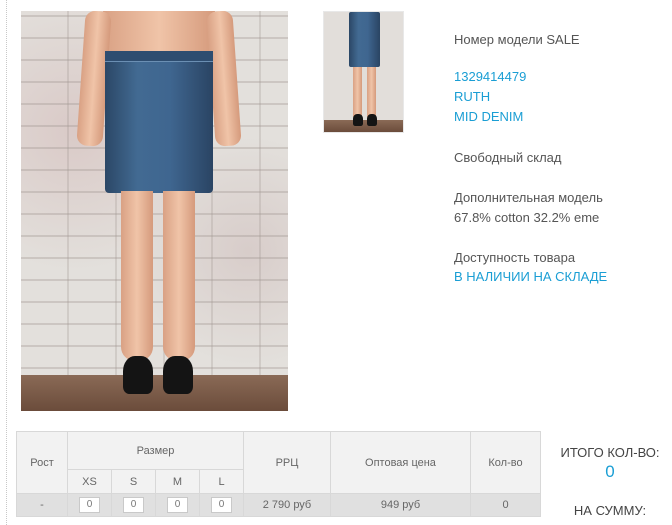  I want to click on row-qty-value: 0, so click(505, 505).